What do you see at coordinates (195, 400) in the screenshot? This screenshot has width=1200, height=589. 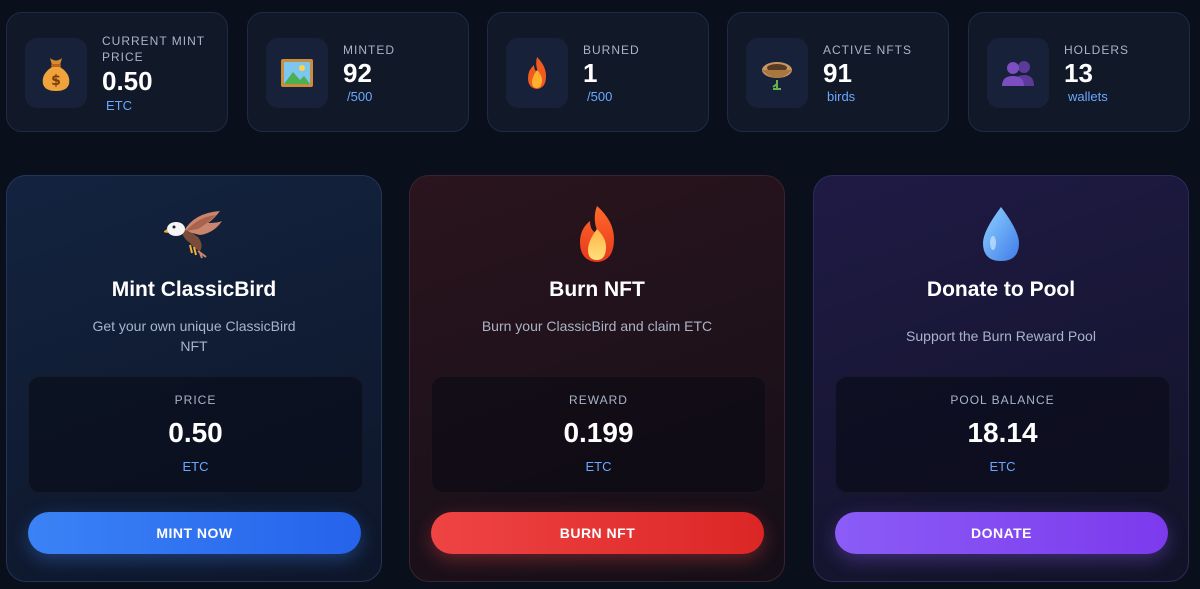 I see `box-label: PRICE` at bounding box center [195, 400].